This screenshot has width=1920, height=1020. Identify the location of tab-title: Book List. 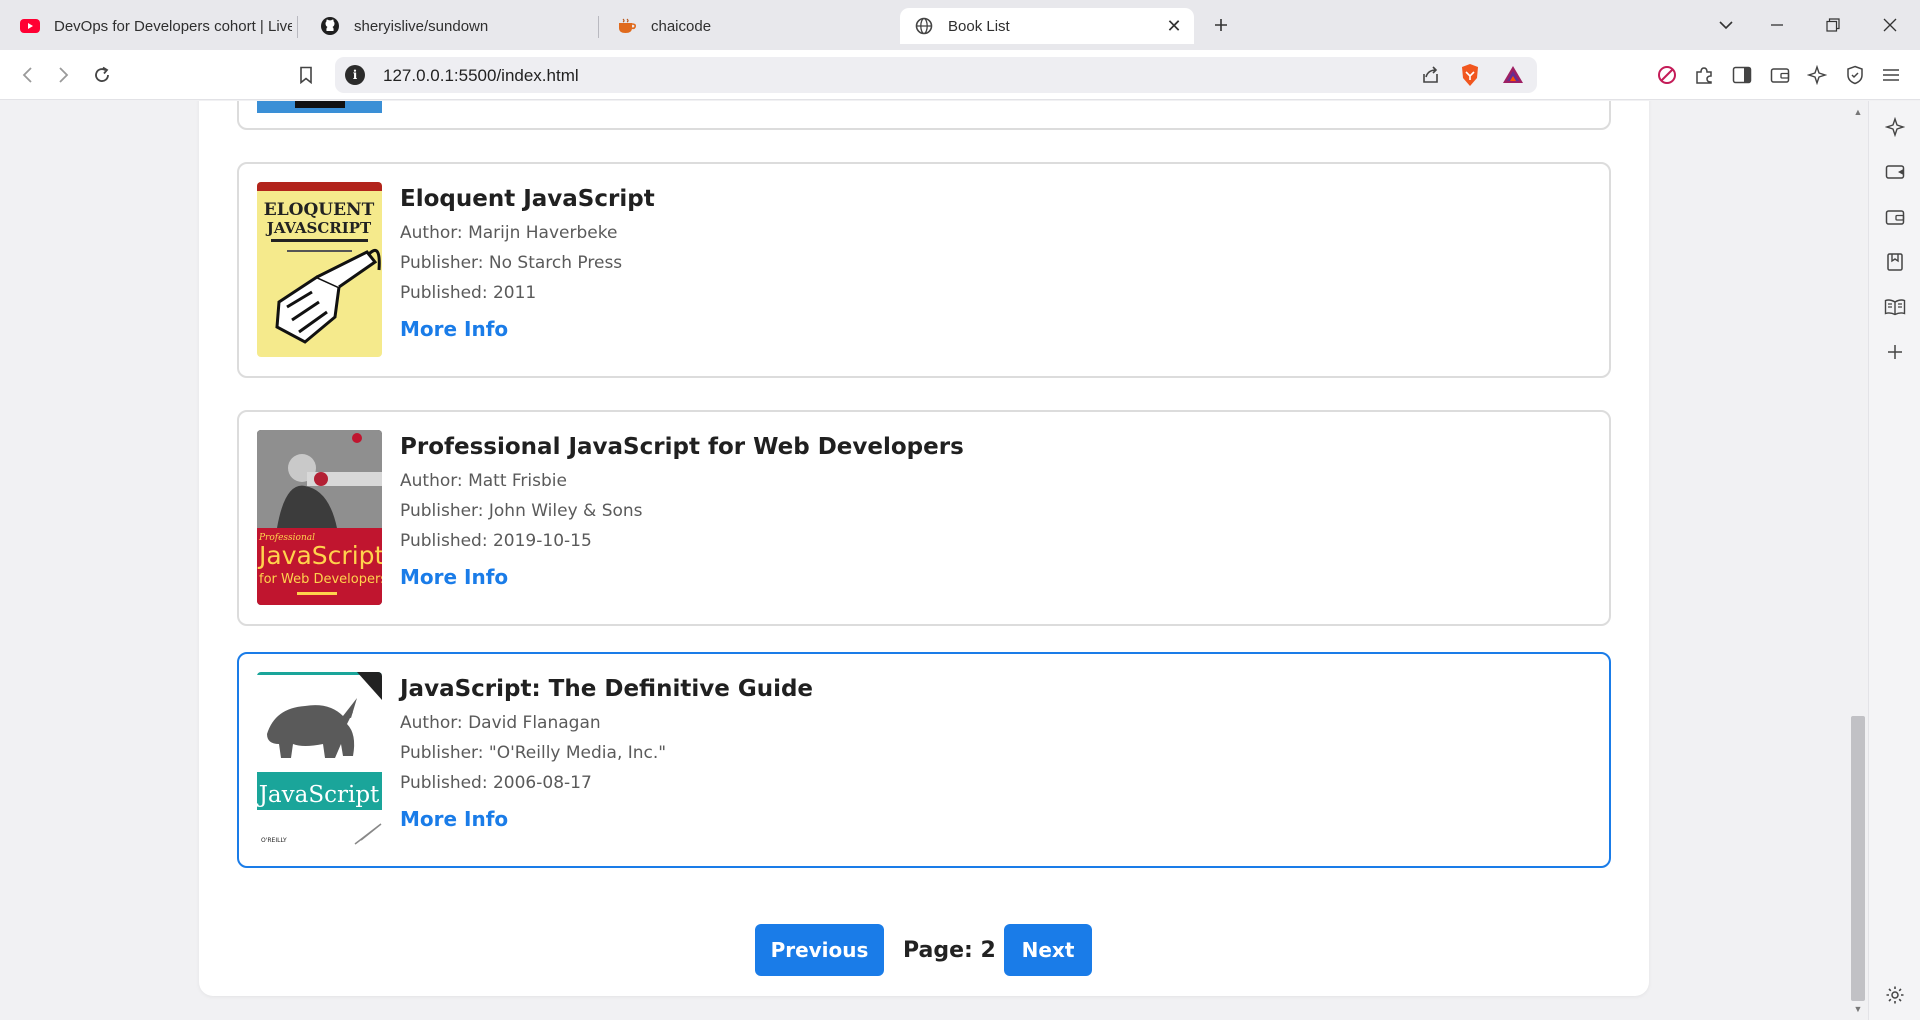
(979, 26).